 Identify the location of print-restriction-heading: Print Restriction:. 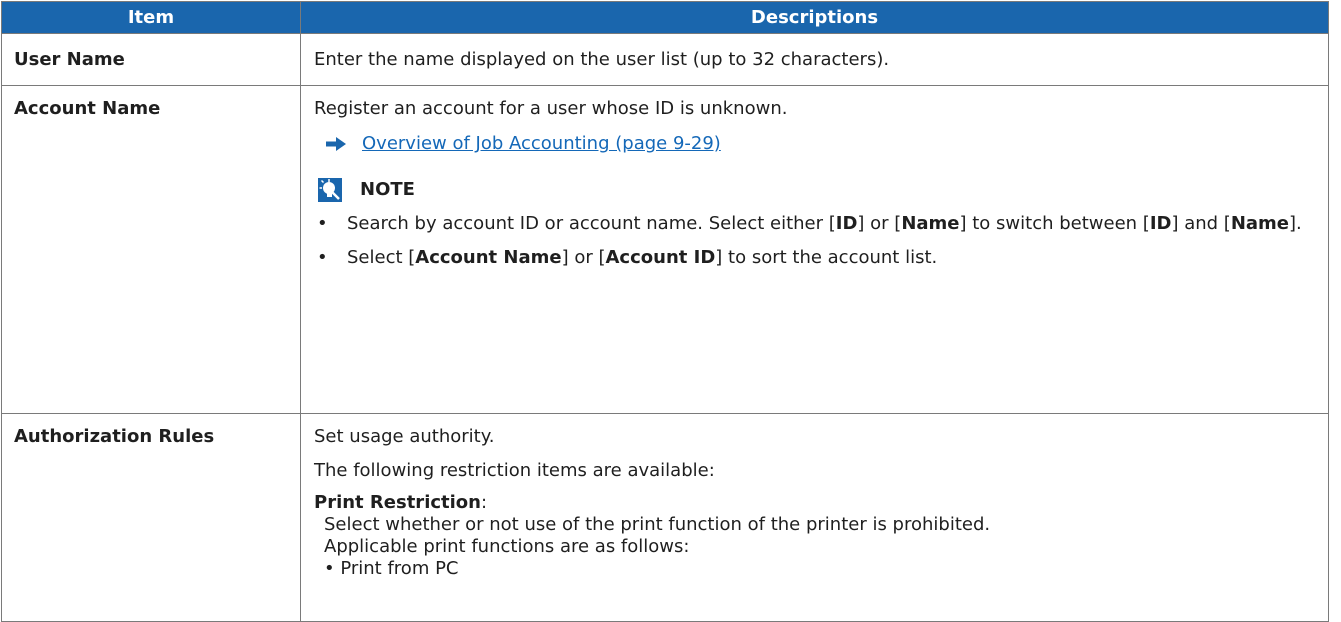
(401, 502).